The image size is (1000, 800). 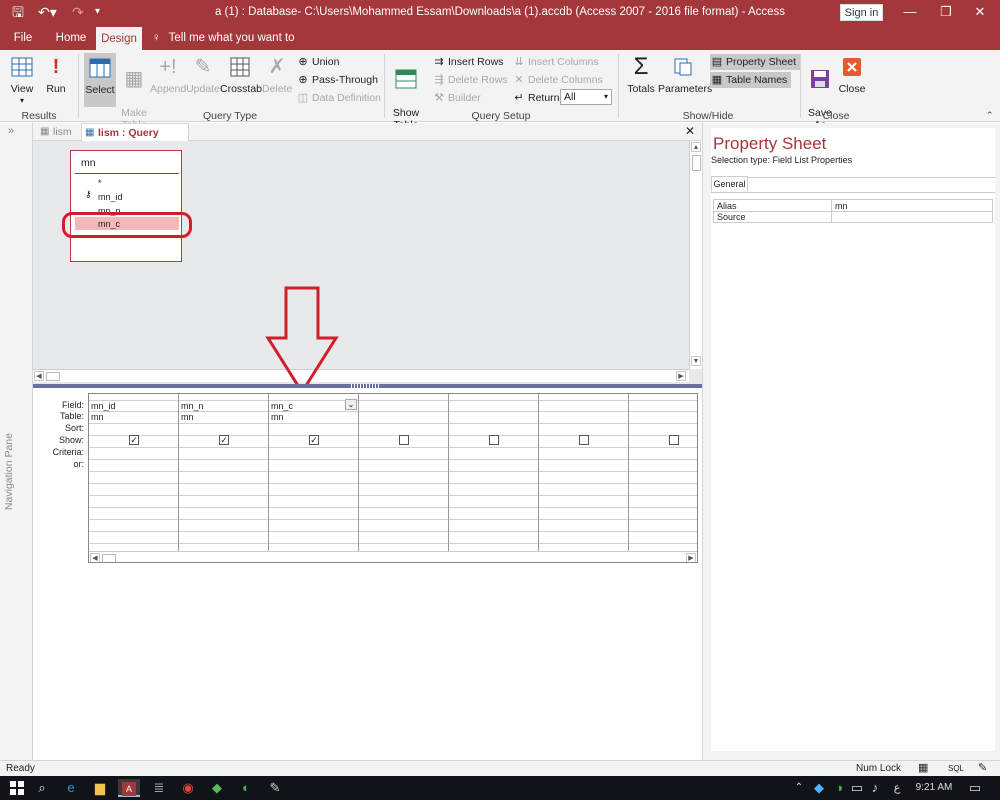 I want to click on annotation-arrow-icon, so click(x=302, y=340).